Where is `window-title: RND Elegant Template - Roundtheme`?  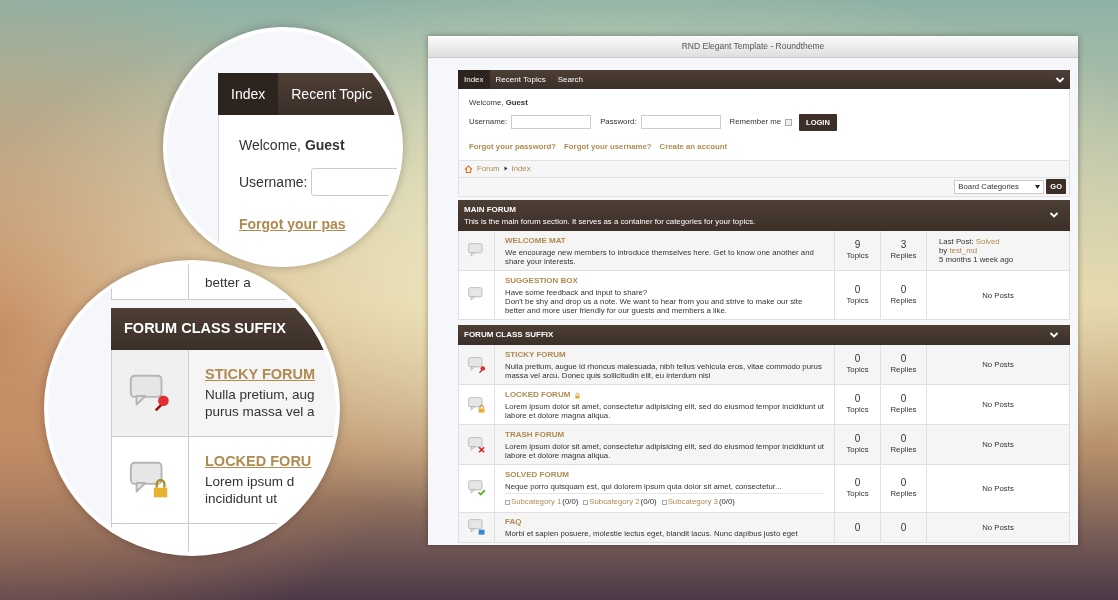 window-title: RND Elegant Template - Roundtheme is located at coordinates (753, 46).